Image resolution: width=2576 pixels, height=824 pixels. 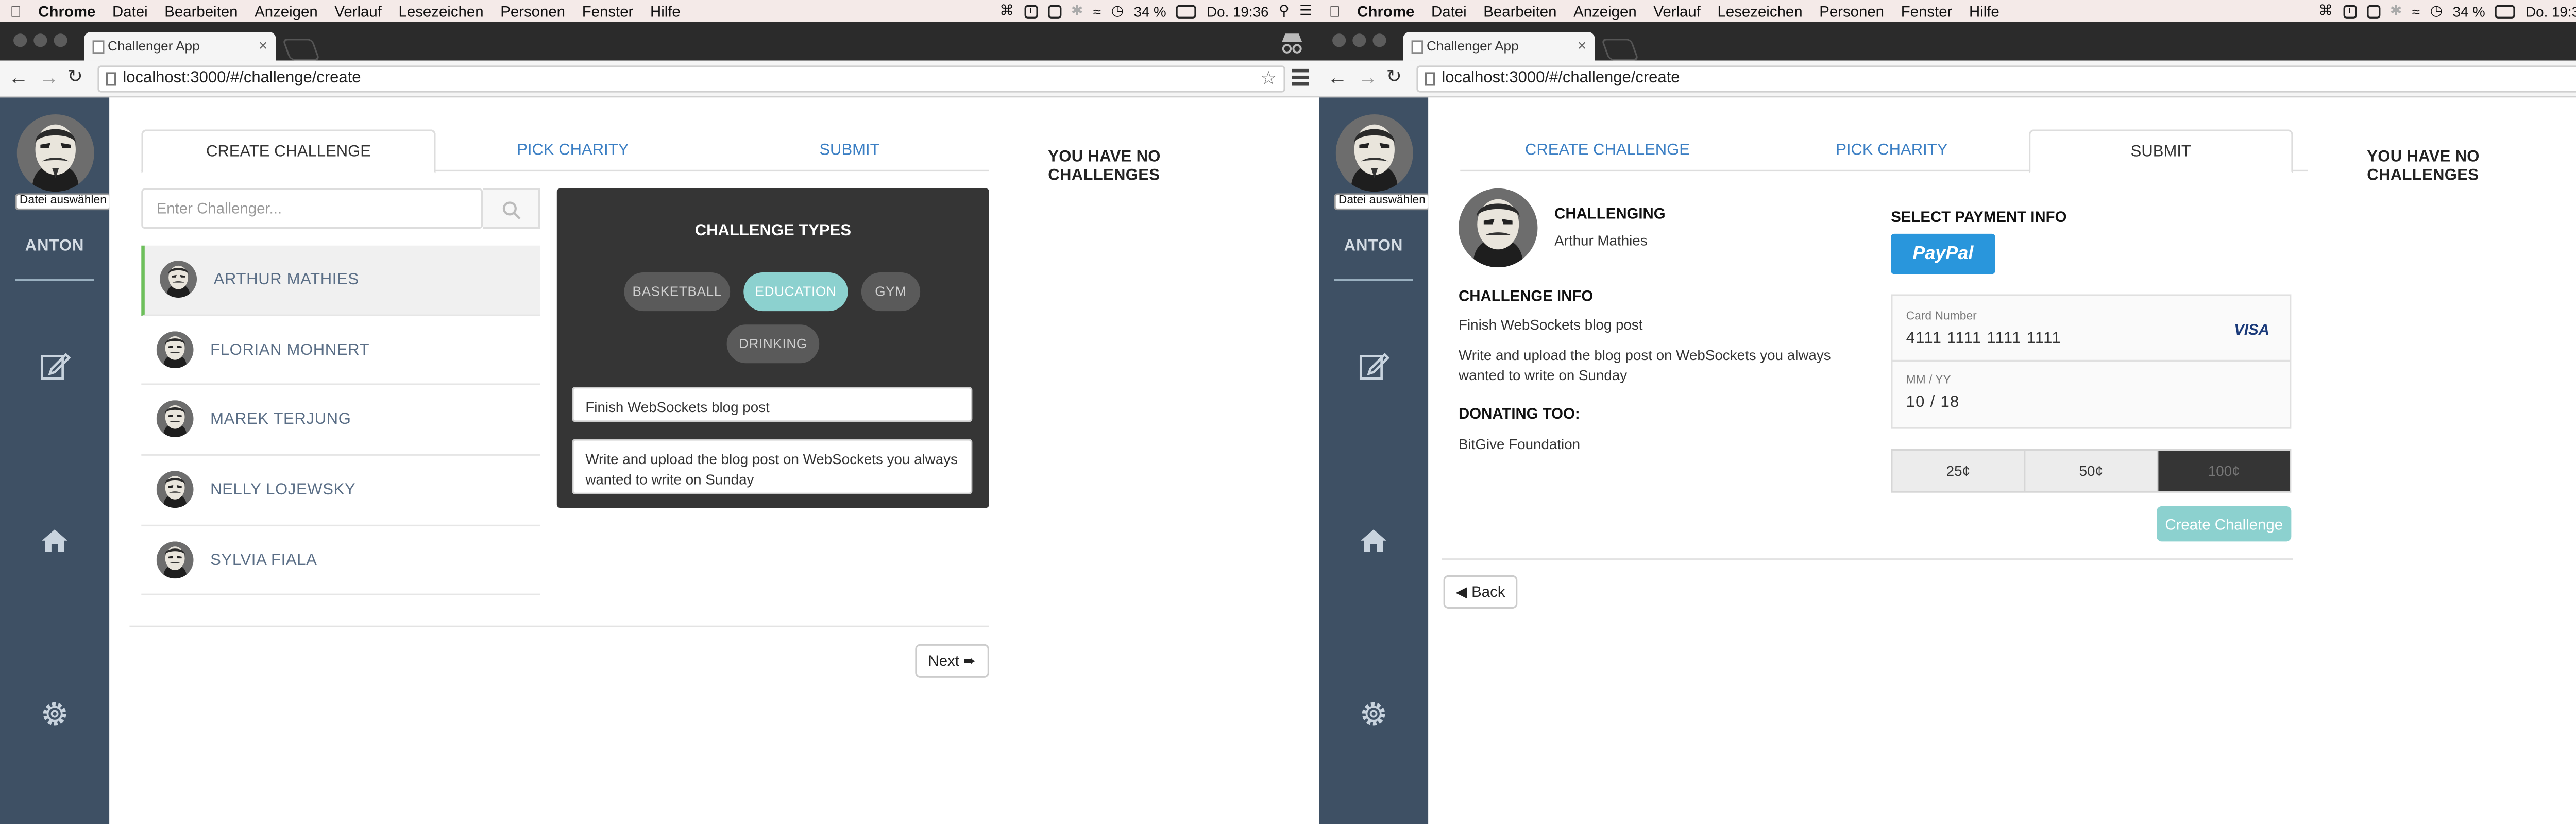 I want to click on search-button, so click(x=511, y=208).